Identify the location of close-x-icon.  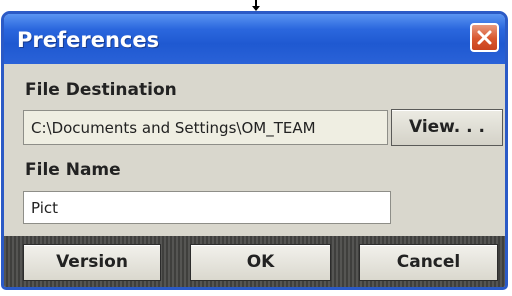
(484, 37).